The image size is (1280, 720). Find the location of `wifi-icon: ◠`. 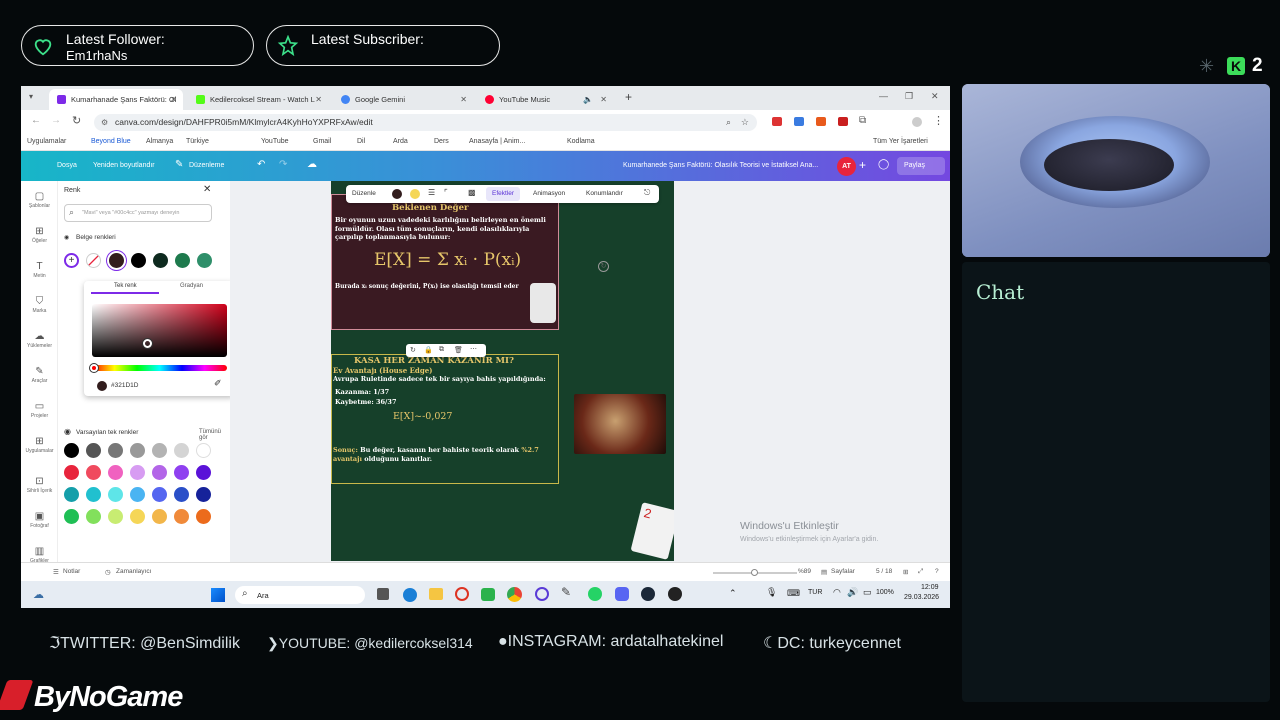

wifi-icon: ◠ is located at coordinates (837, 592).